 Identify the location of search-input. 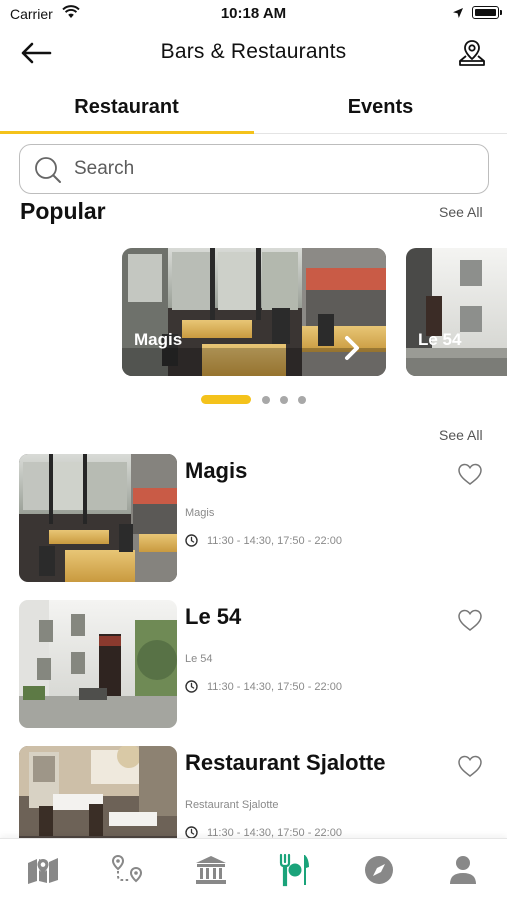
(274, 169).